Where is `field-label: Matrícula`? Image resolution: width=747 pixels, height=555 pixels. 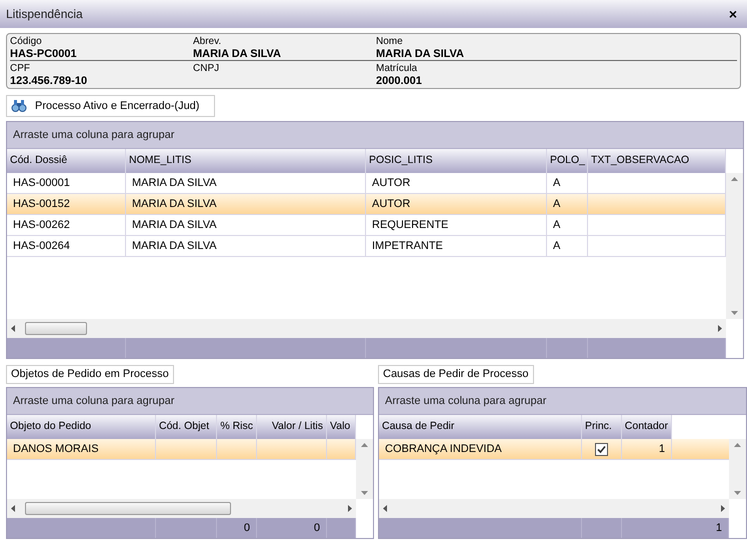 field-label: Matrícula is located at coordinates (397, 69).